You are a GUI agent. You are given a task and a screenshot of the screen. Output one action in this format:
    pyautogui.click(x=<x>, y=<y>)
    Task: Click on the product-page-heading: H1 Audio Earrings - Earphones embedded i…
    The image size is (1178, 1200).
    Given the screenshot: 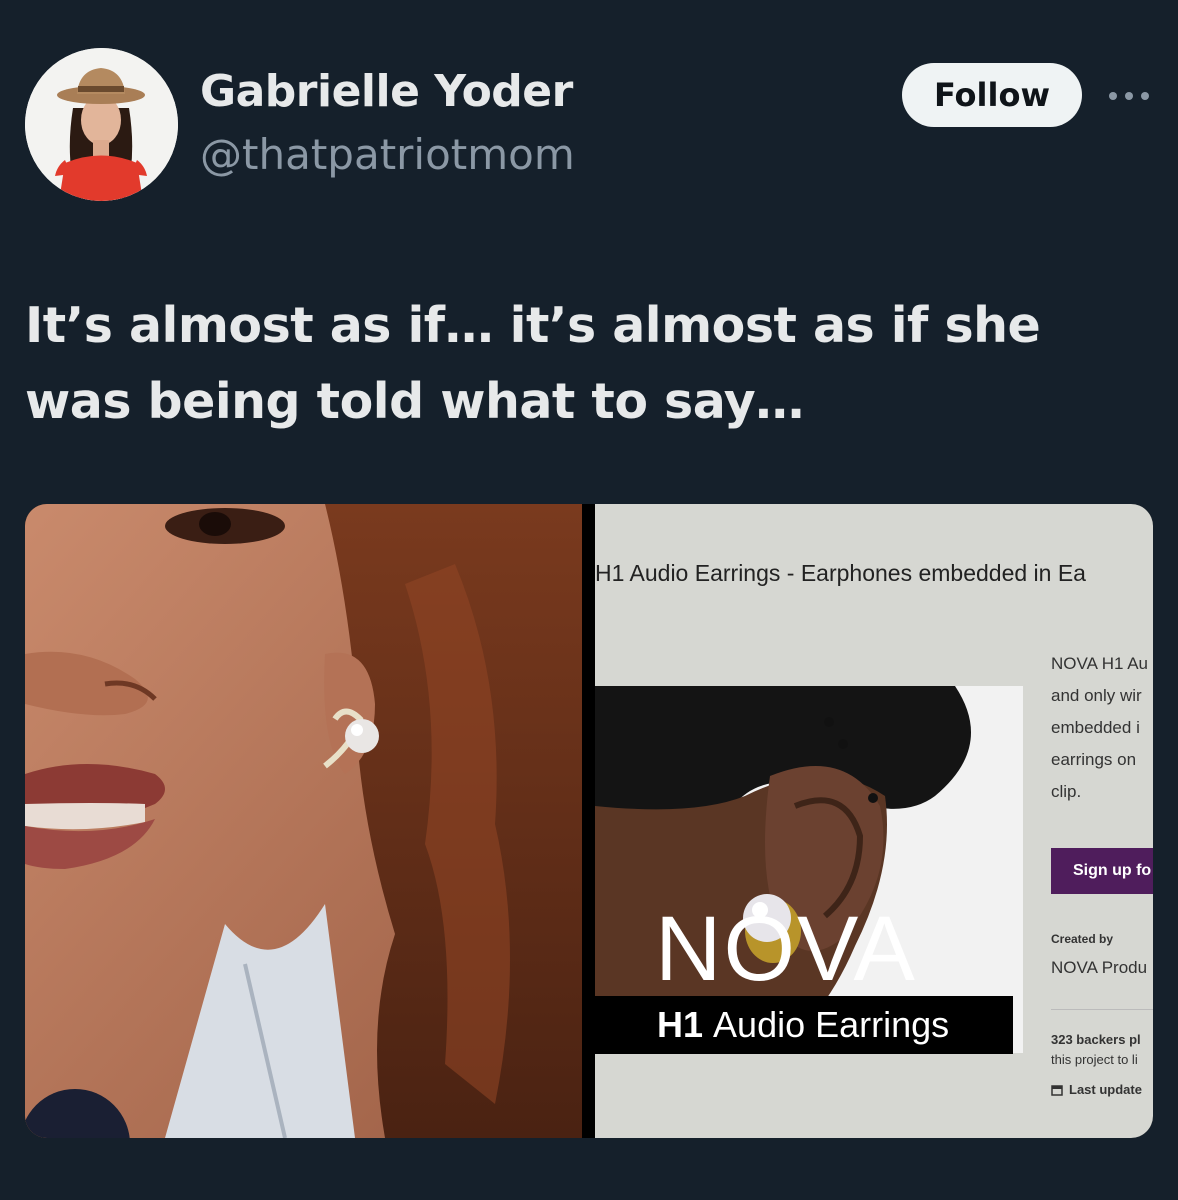 What is the action you would take?
    pyautogui.click(x=840, y=573)
    